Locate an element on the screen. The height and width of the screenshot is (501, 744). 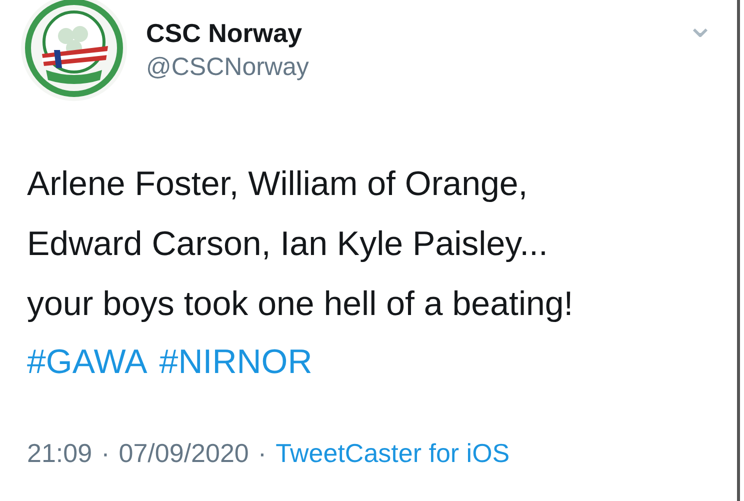
tweet-time: 21:09 is located at coordinates (59, 453).